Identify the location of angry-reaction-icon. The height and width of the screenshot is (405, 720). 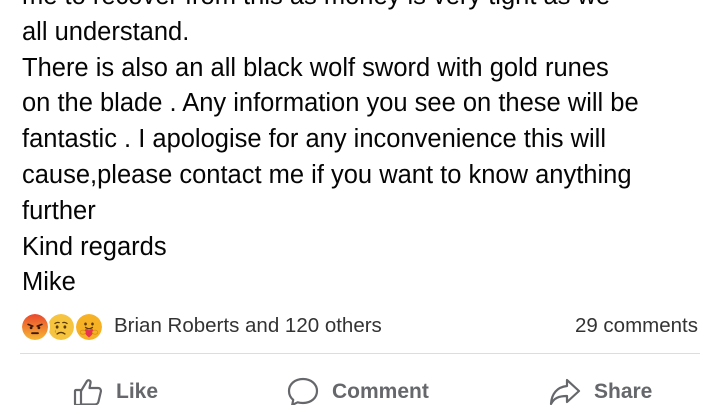
(35, 327).